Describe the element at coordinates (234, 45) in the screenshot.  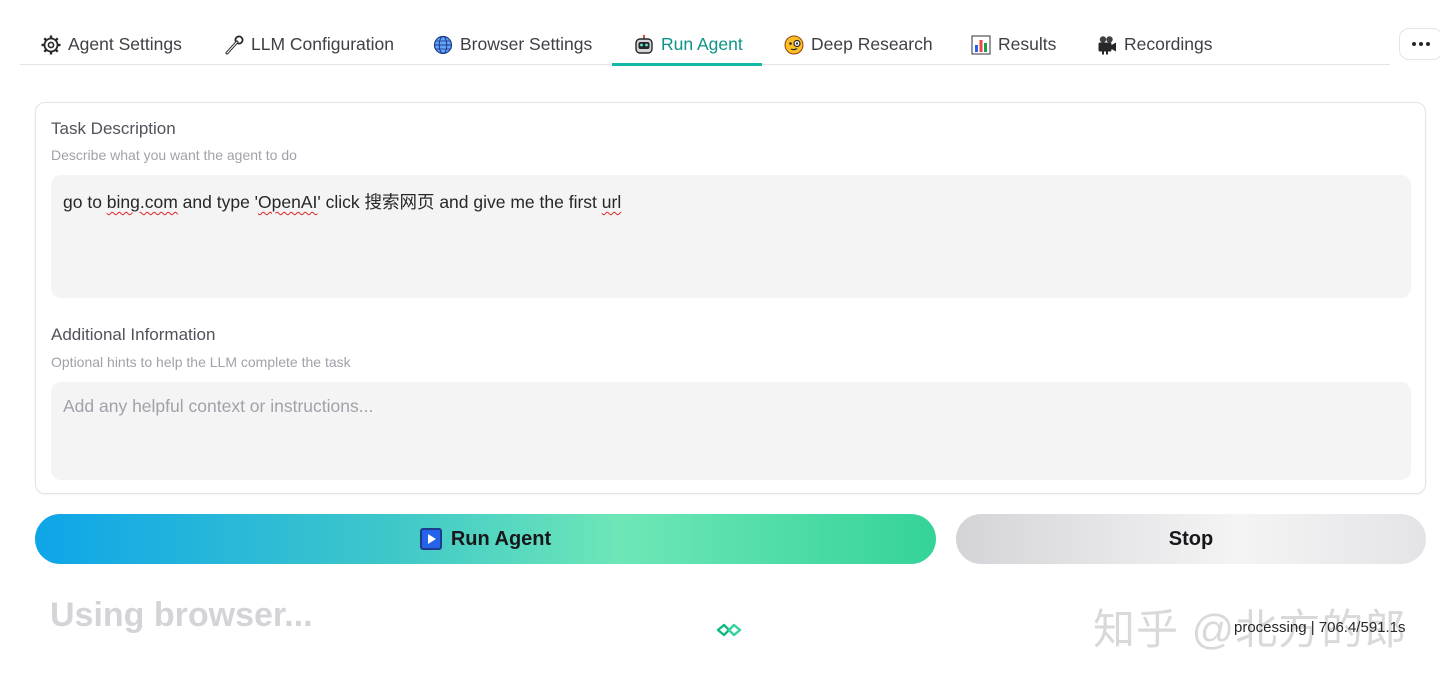
I see `wrench-icon` at that location.